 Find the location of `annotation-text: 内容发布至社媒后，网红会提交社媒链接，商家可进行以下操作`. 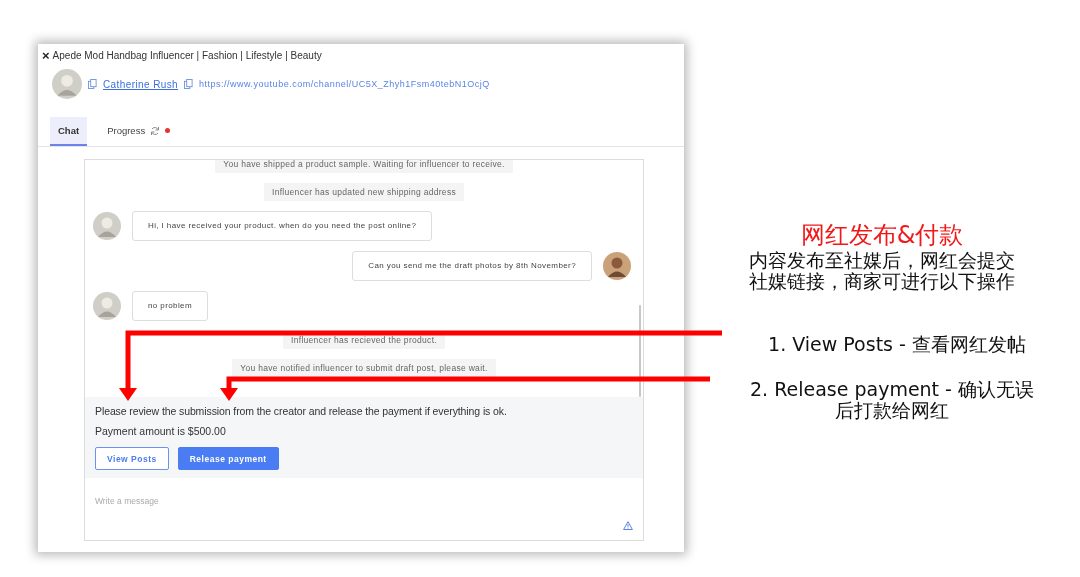

annotation-text: 内容发布至社媒后，网红会提交社媒链接，商家可进行以下操作 is located at coordinates (882, 271).